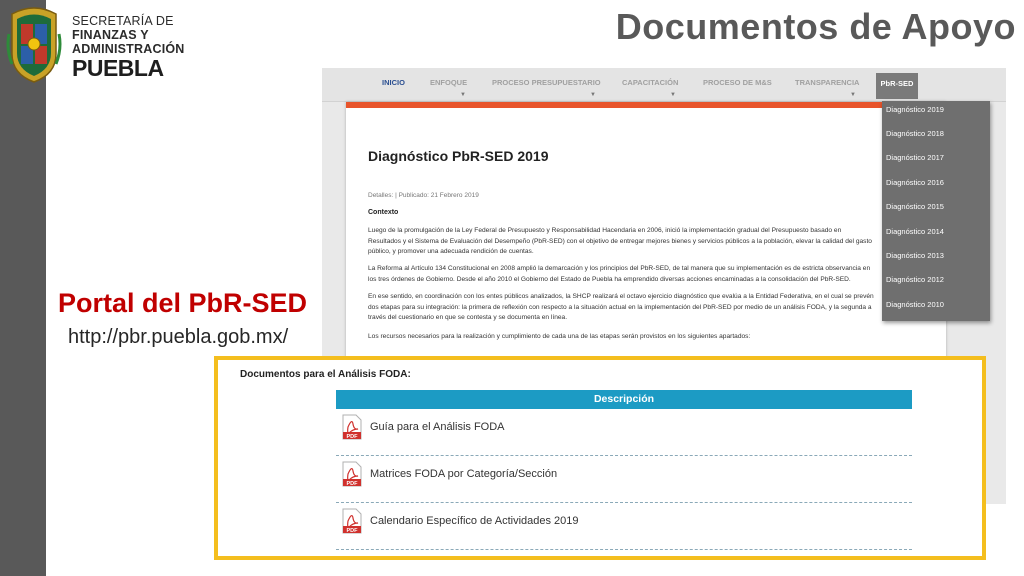  What do you see at coordinates (118, 68) in the screenshot?
I see `org-state: PUEBLA` at bounding box center [118, 68].